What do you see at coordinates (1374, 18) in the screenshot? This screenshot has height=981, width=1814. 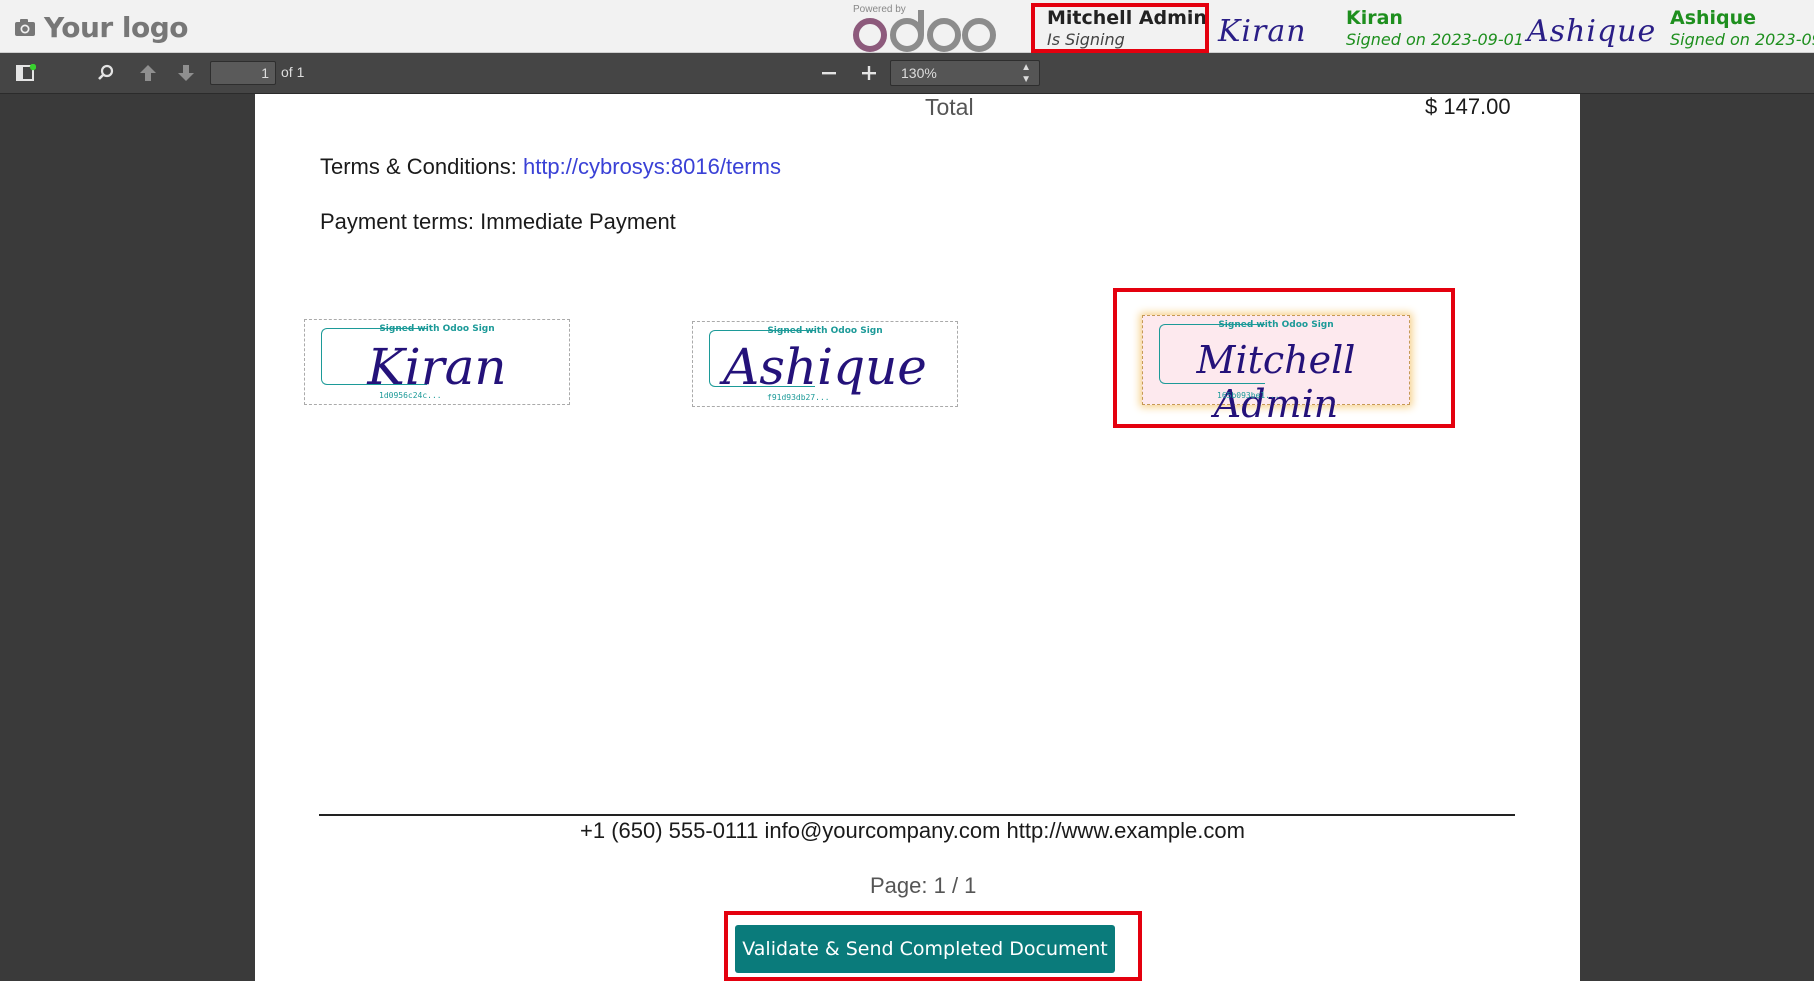 I see `signer-kiran-name: Kiran` at bounding box center [1374, 18].